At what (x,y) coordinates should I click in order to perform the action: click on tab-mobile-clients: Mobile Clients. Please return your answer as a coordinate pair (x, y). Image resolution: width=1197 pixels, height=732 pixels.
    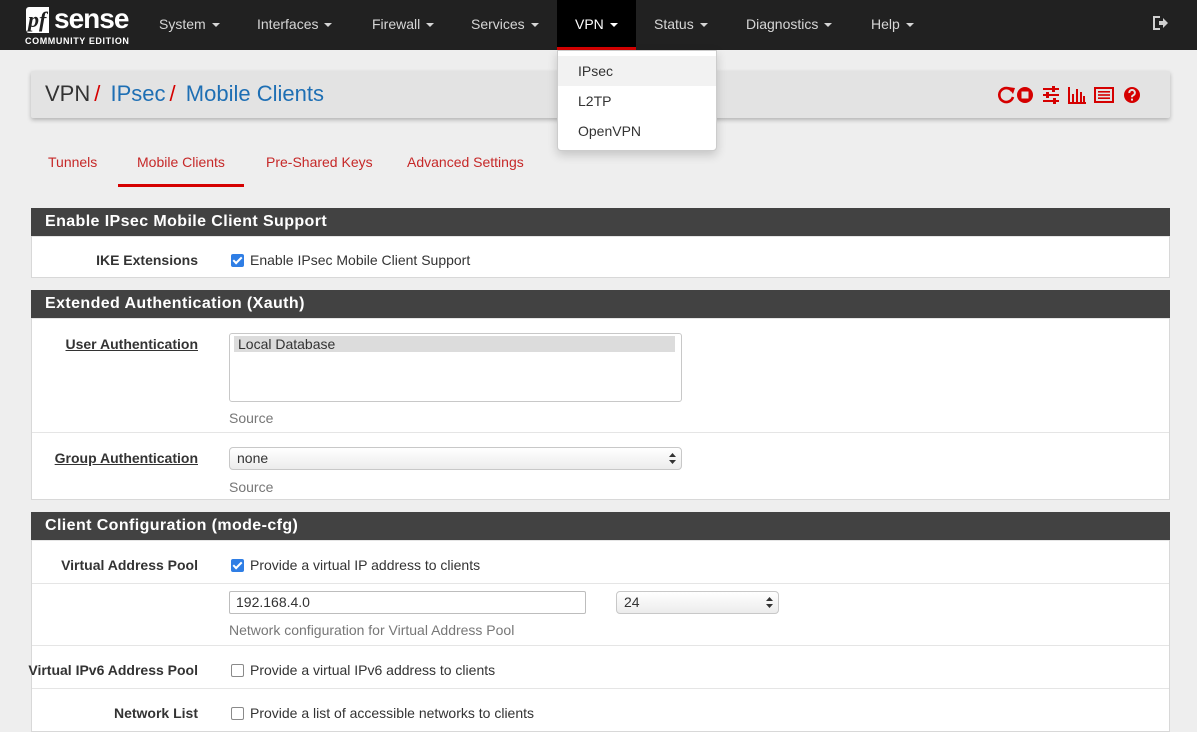
    Looking at the image, I should click on (181, 166).